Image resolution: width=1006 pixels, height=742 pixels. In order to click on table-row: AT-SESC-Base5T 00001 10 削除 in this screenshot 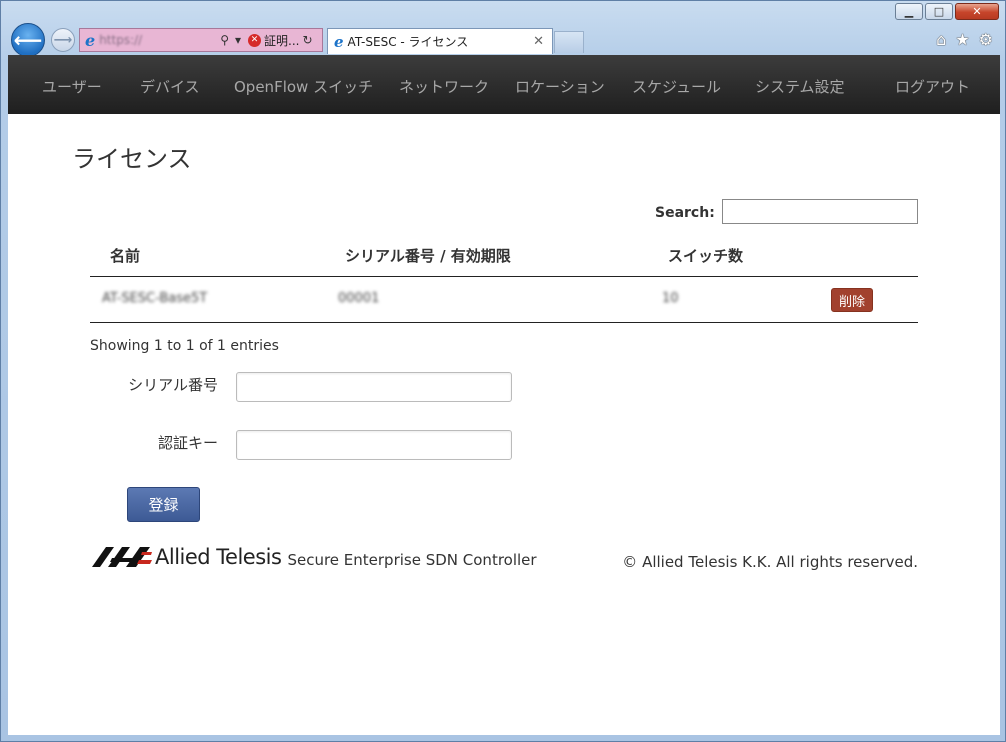, I will do `click(504, 300)`.